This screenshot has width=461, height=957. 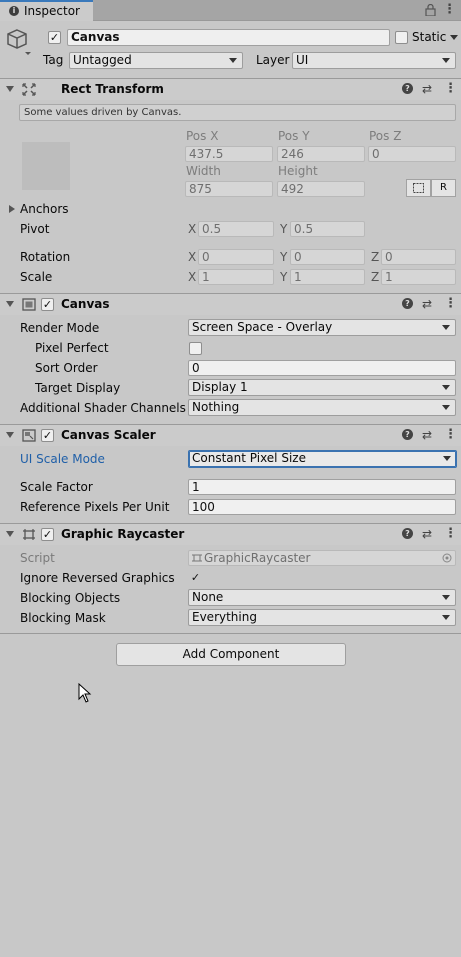 What do you see at coordinates (375, 257) in the screenshot?
I see `rotation-z-axis-label: Z` at bounding box center [375, 257].